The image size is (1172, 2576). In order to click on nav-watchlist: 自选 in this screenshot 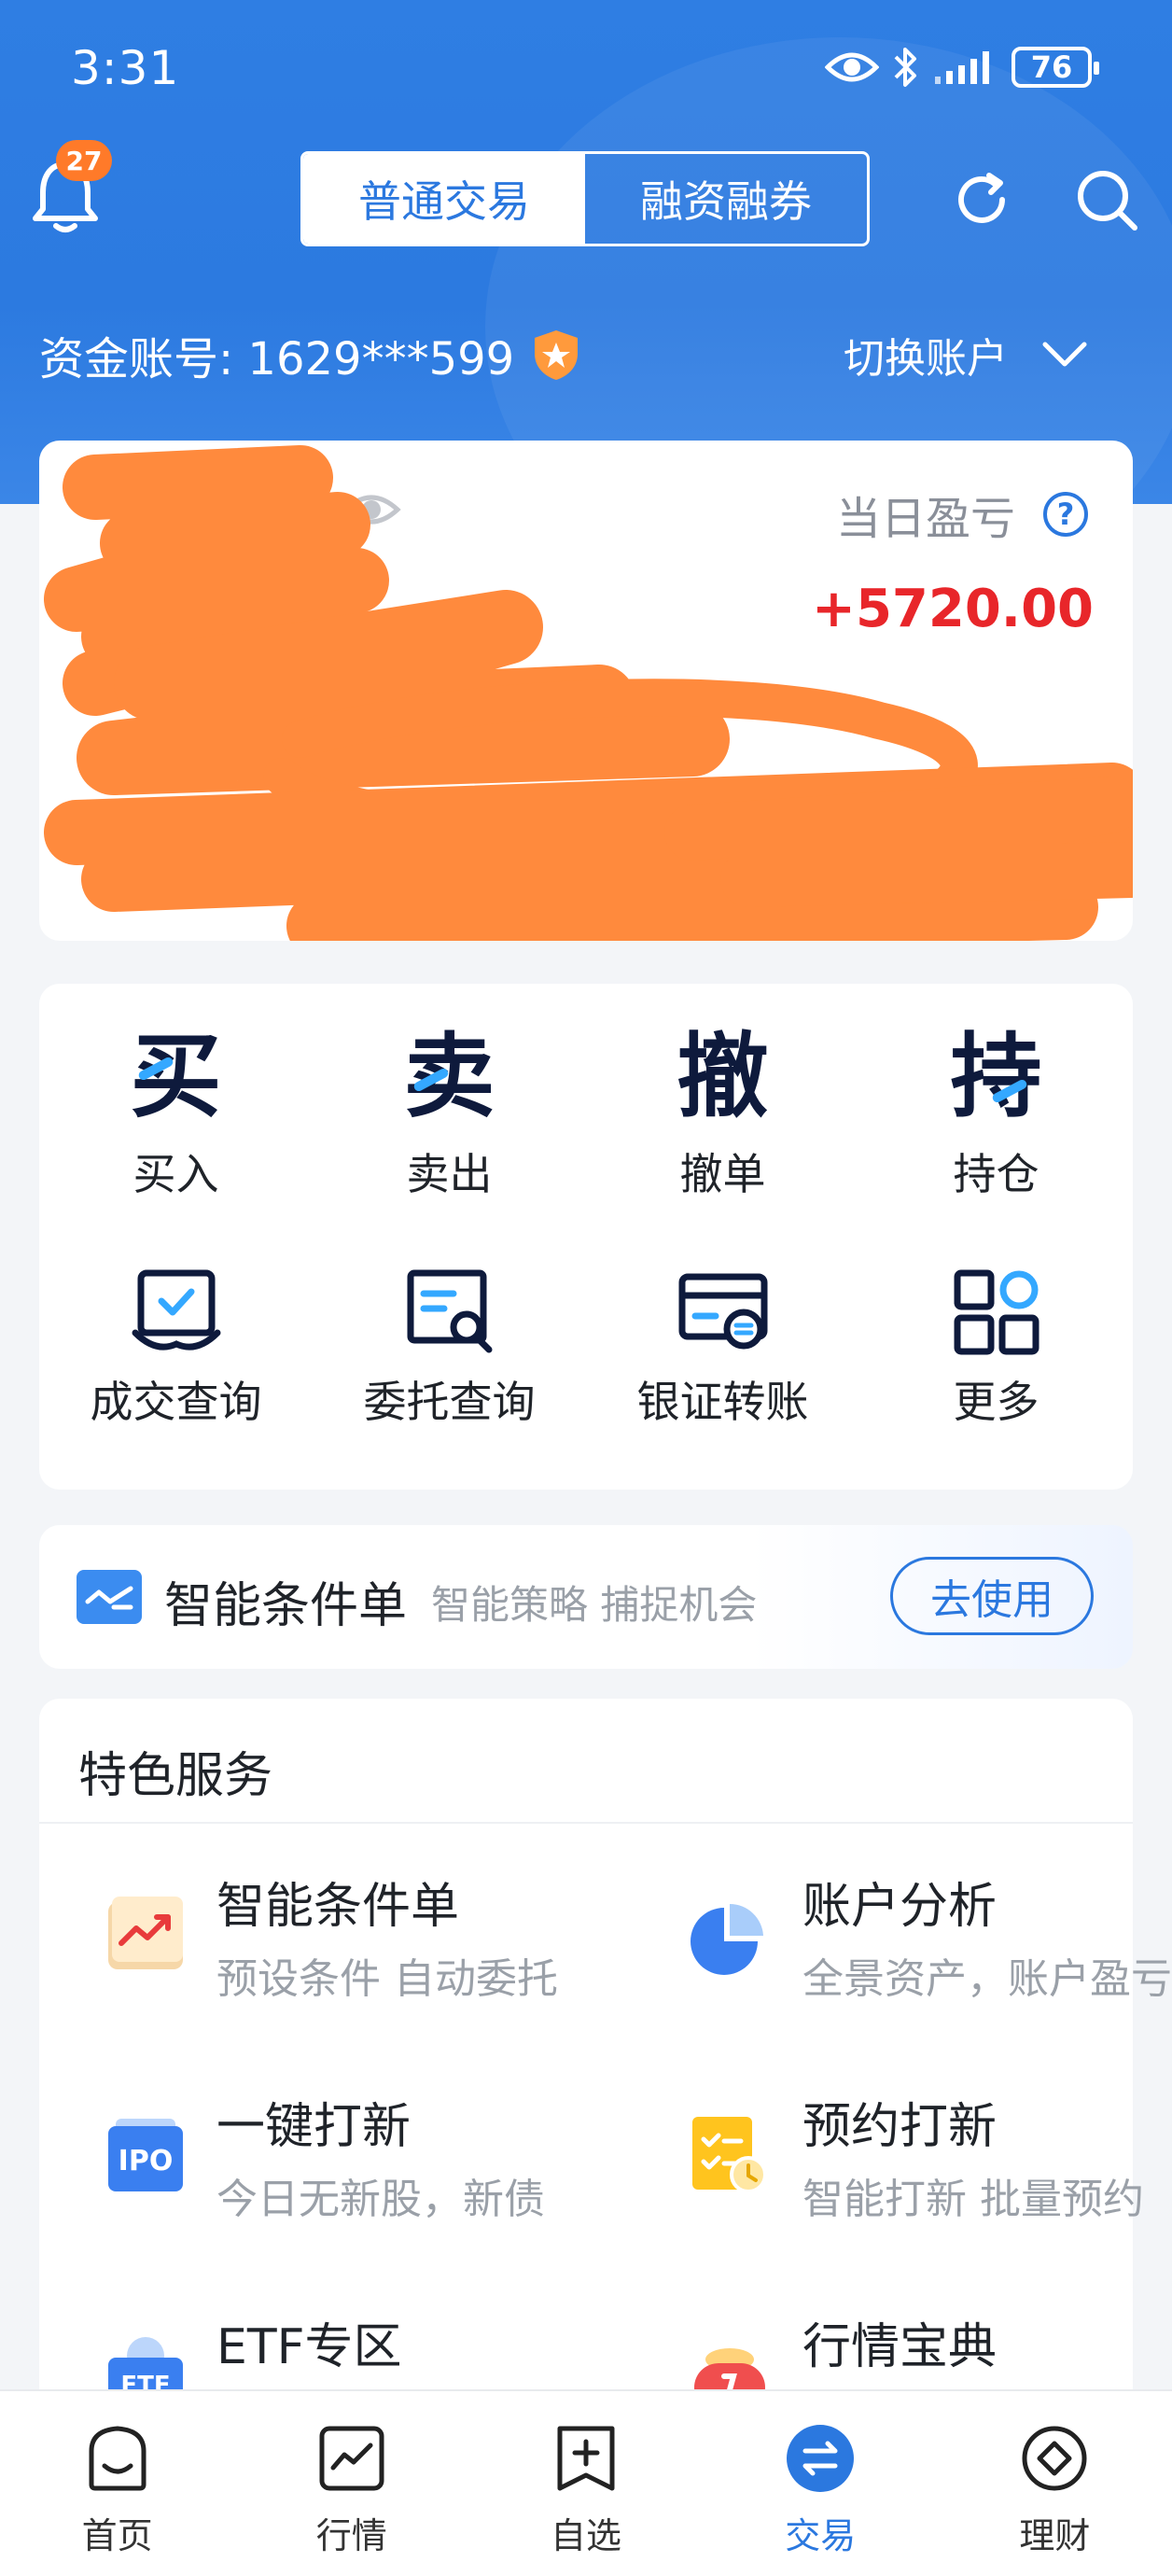, I will do `click(585, 2483)`.